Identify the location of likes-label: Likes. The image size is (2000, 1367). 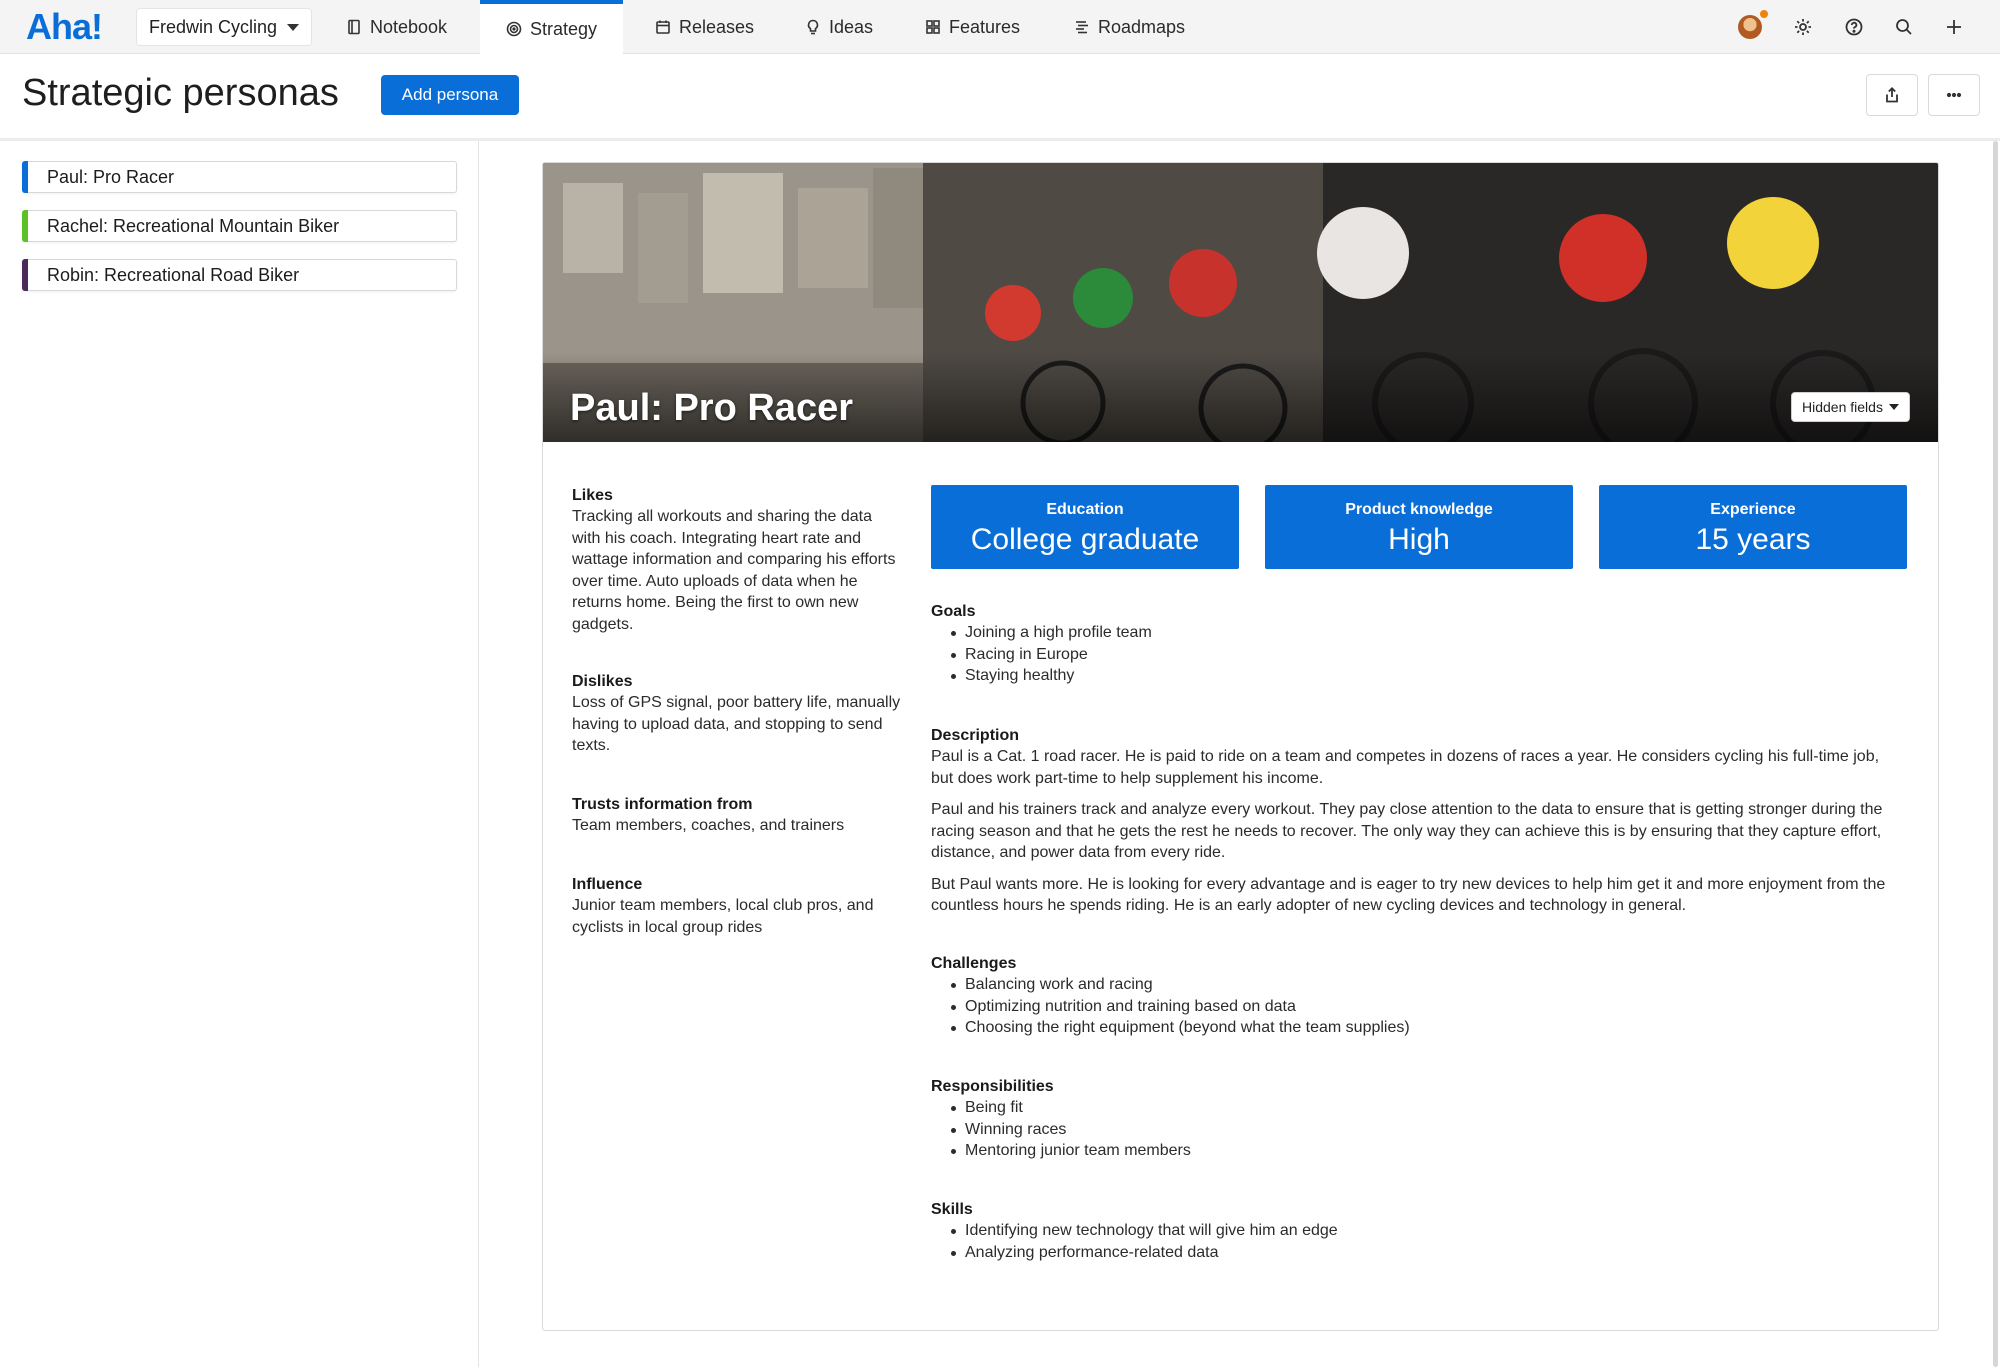
(737, 495).